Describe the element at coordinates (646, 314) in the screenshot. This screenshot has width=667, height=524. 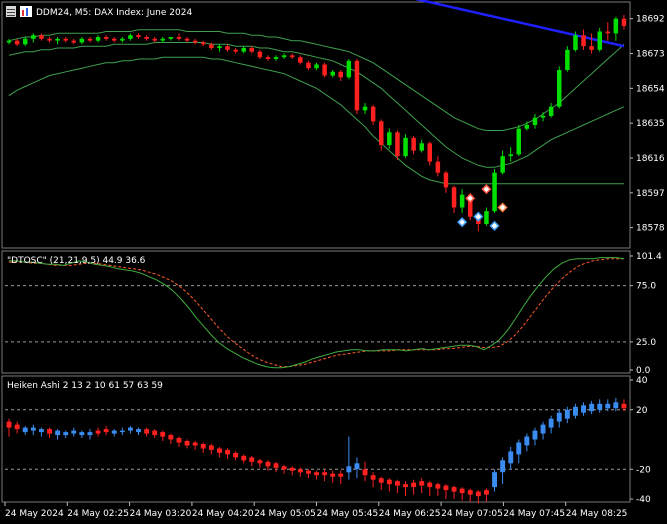
I see `dtosc-axis: 101.4 75.0 25.0 0.0` at that location.